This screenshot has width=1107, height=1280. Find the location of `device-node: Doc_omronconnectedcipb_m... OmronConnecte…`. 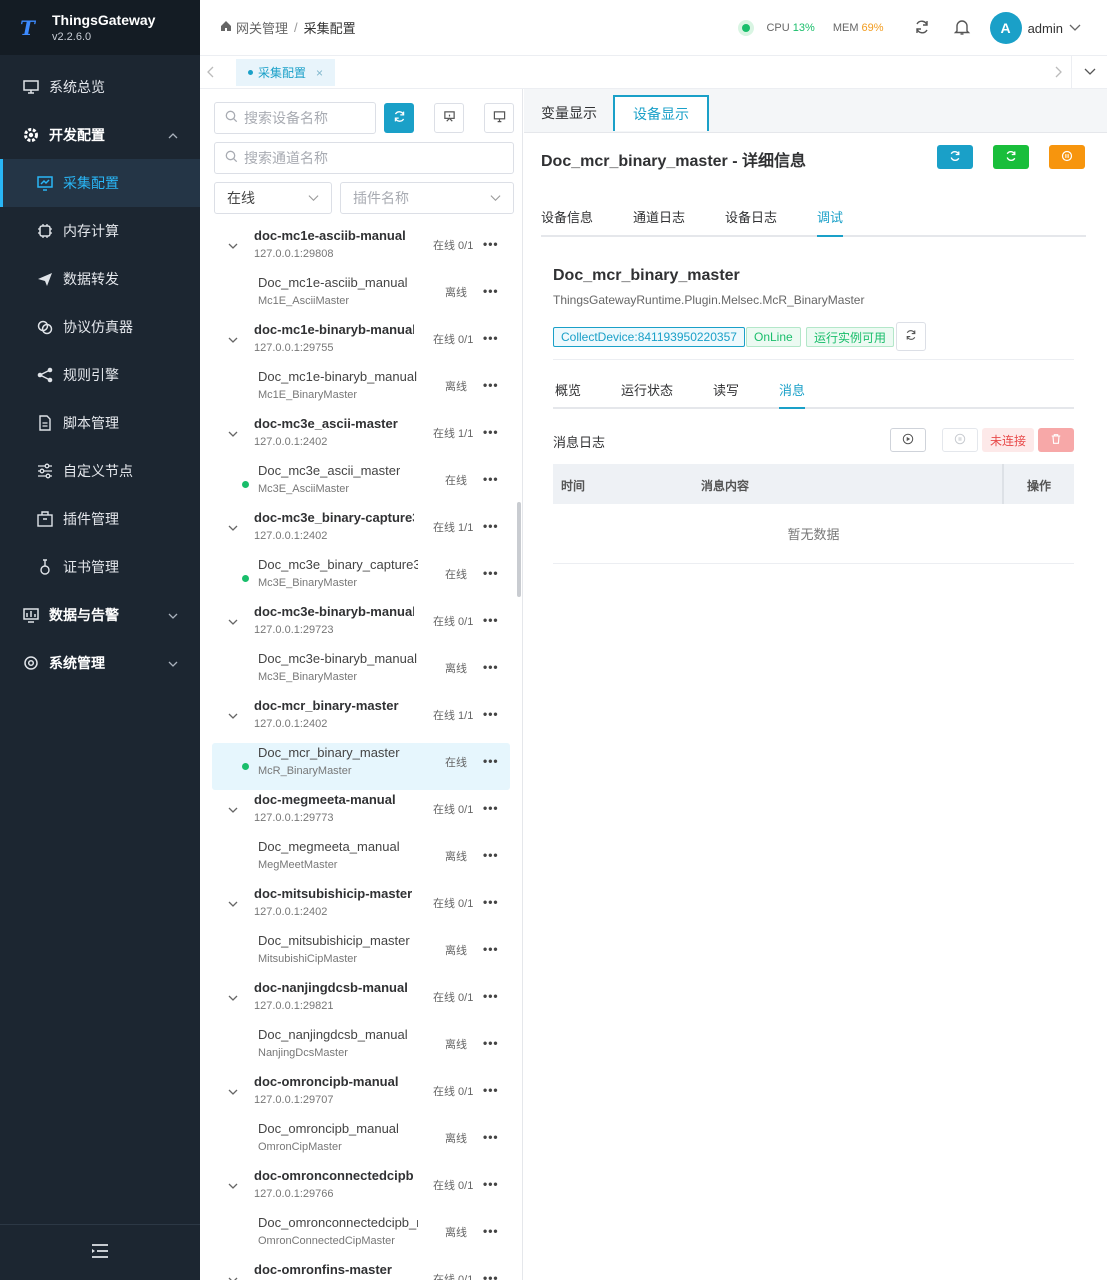

device-node: Doc_omronconnectedcipb_m... OmronConnecte… is located at coordinates (361, 1236).